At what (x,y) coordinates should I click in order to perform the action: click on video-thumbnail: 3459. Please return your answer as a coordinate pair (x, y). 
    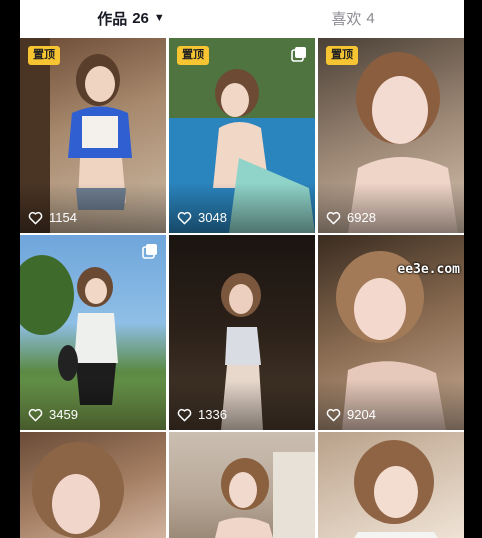
    Looking at the image, I should click on (93, 332).